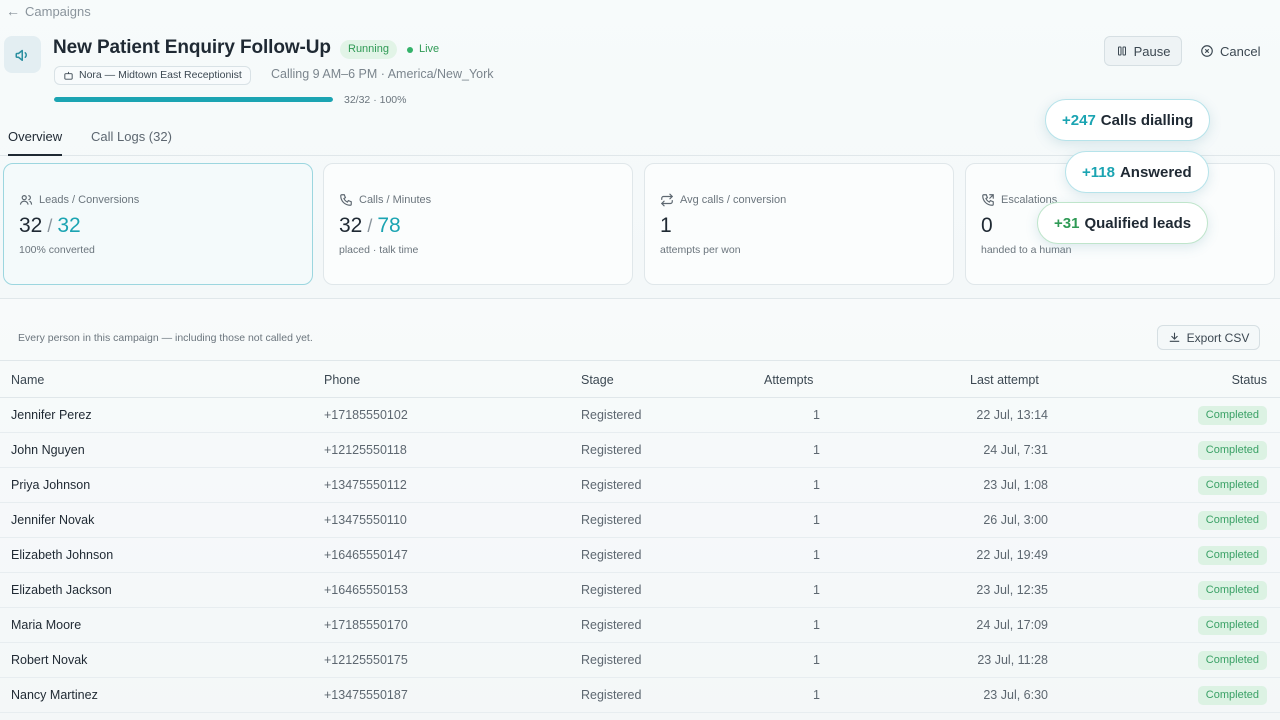  What do you see at coordinates (50, 225) in the screenshot?
I see `stat-value-leads: 32/32` at bounding box center [50, 225].